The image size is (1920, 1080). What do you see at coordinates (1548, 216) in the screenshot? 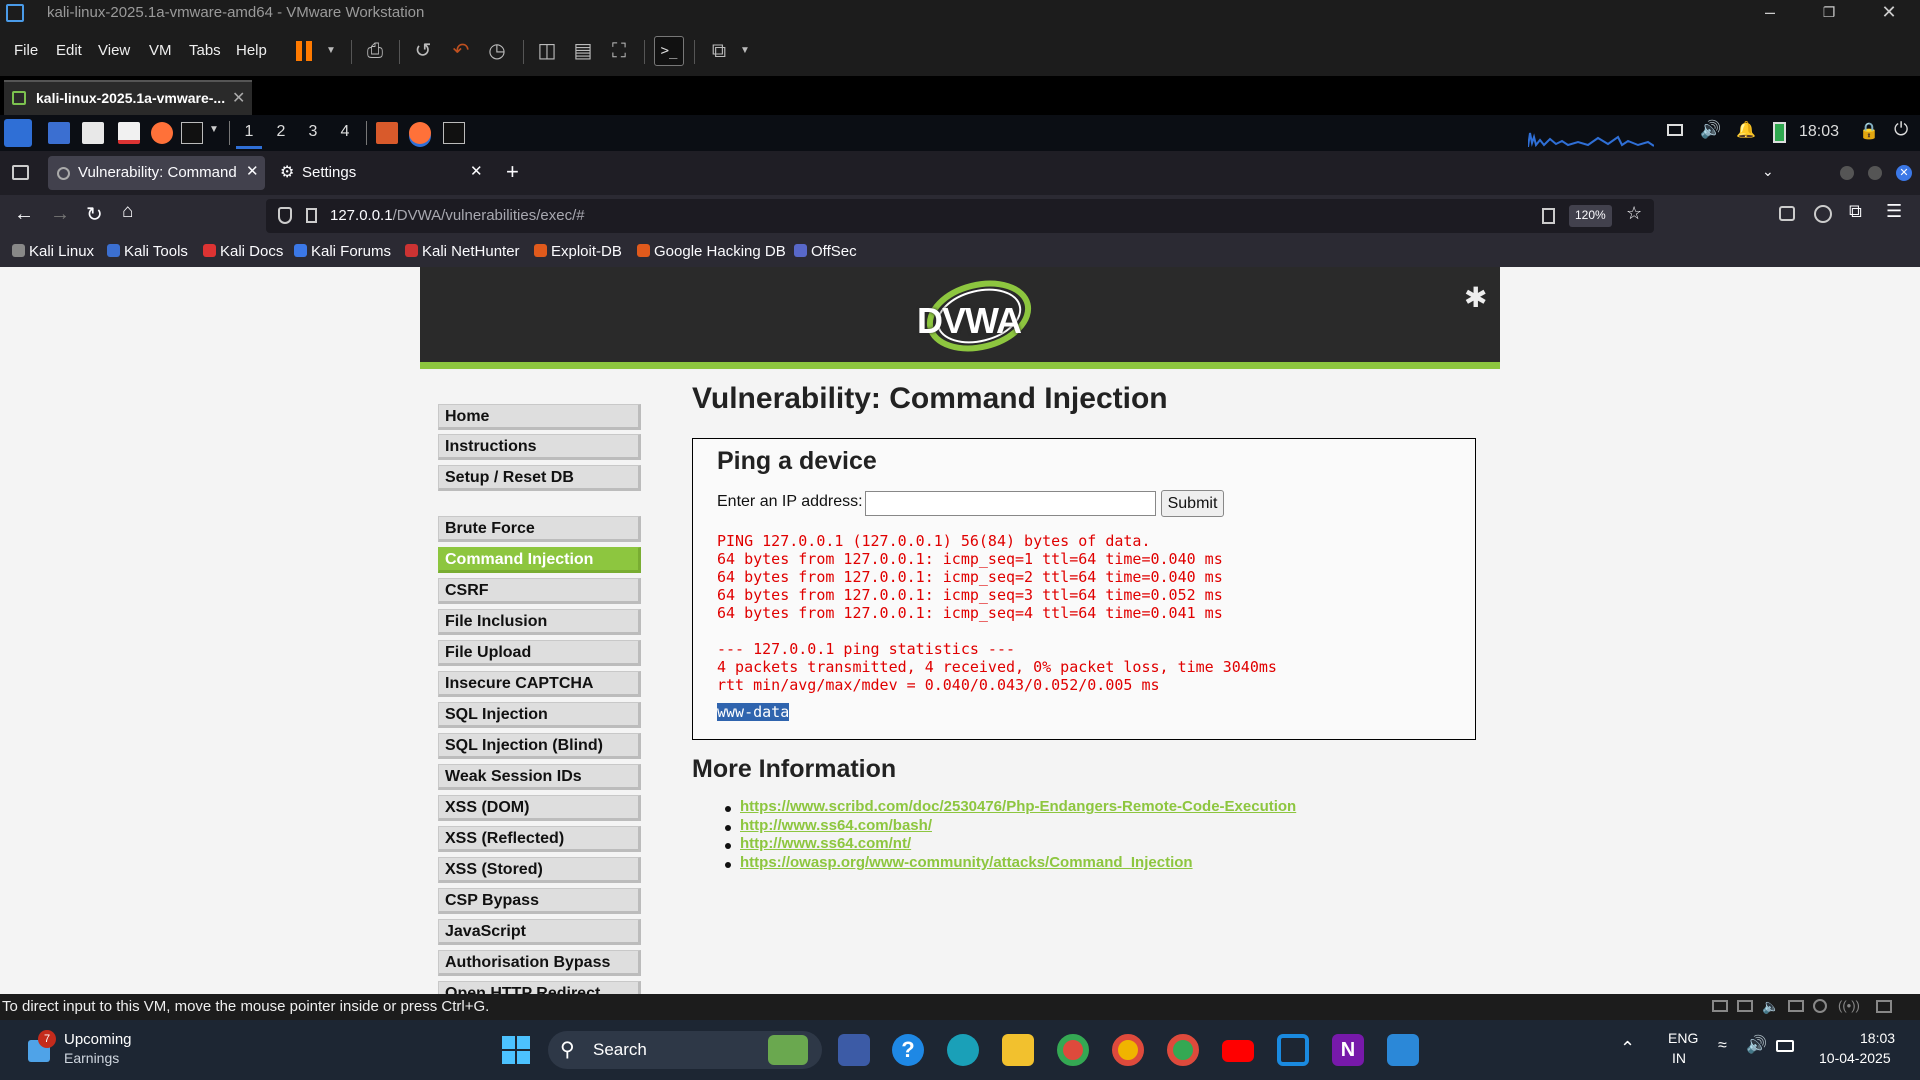
I see `reader-view-icon` at bounding box center [1548, 216].